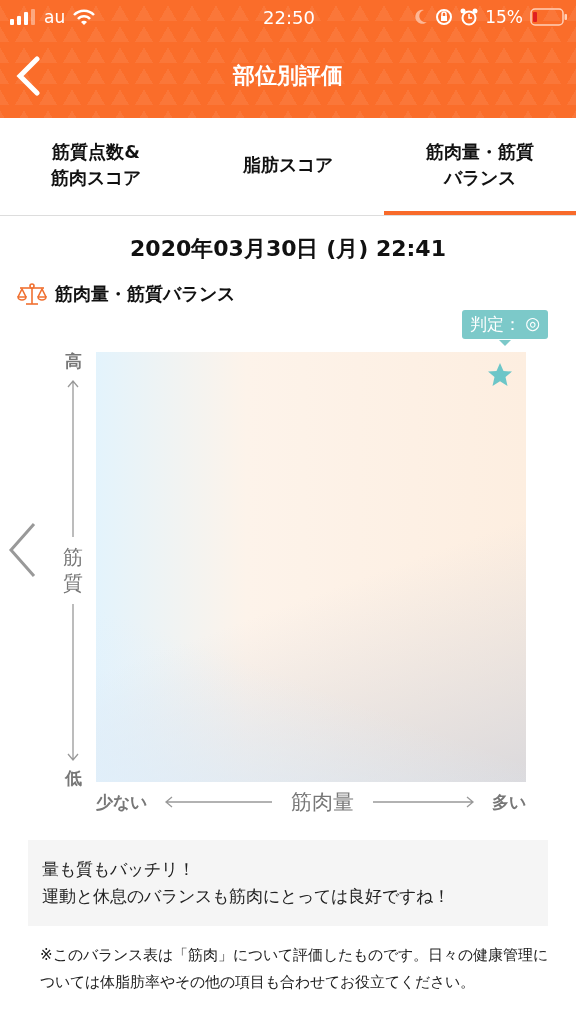  What do you see at coordinates (469, 17) in the screenshot?
I see `alarm-icon` at bounding box center [469, 17].